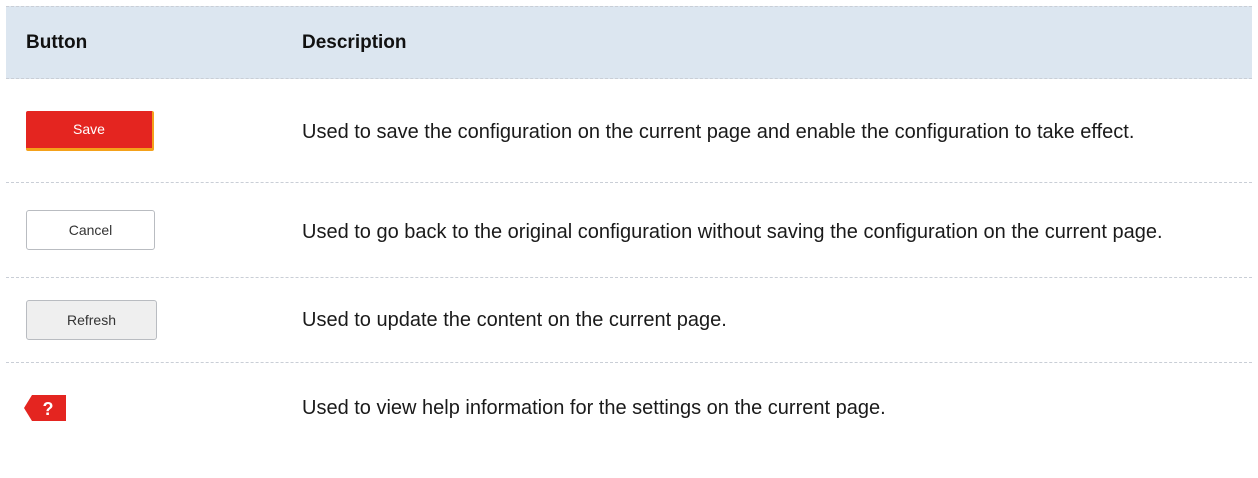  Describe the element at coordinates (90, 130) in the screenshot. I see `save-button: Save` at that location.